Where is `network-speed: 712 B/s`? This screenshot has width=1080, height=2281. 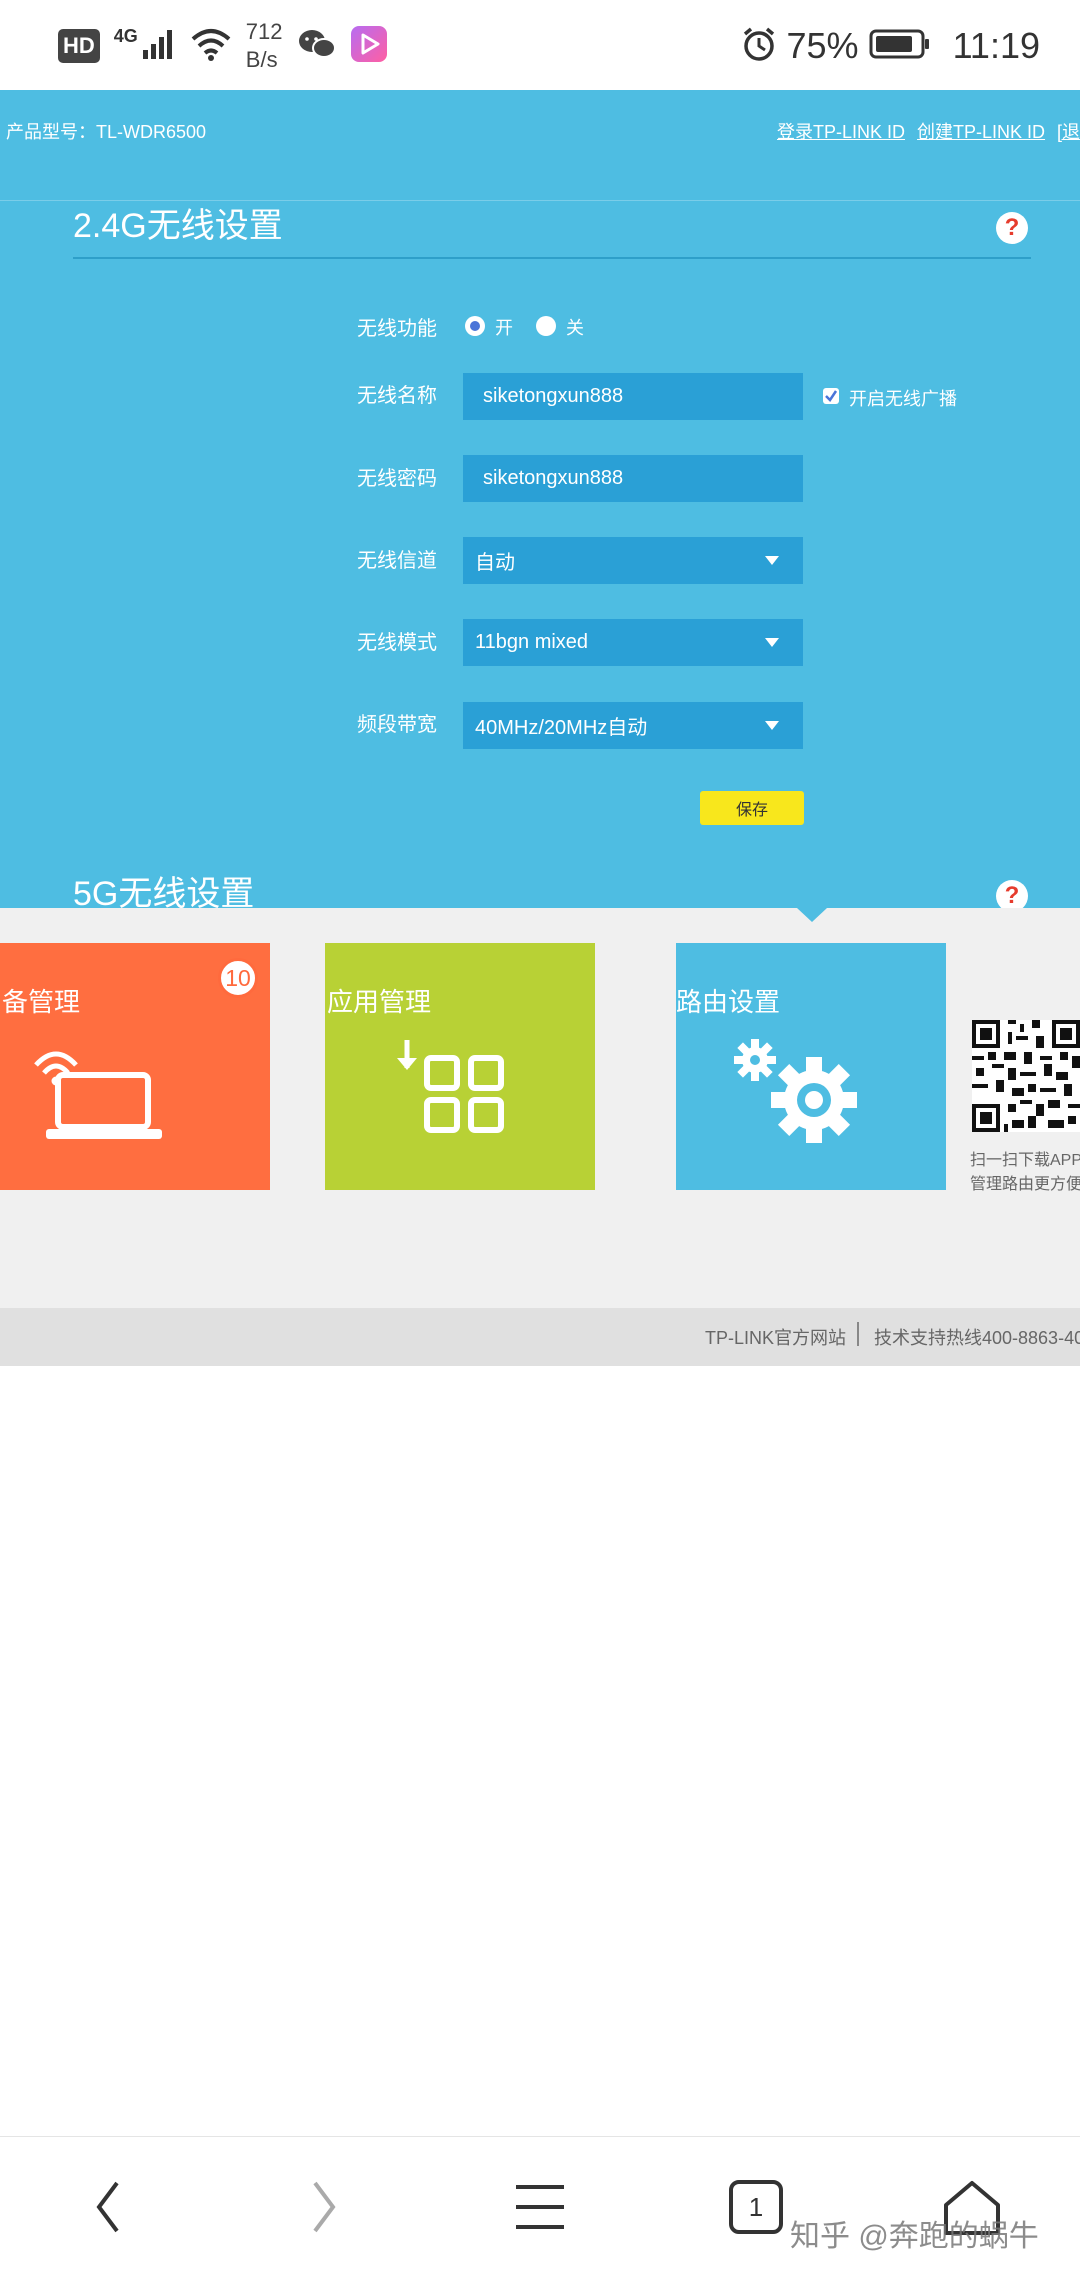 network-speed: 712 B/s is located at coordinates (264, 46).